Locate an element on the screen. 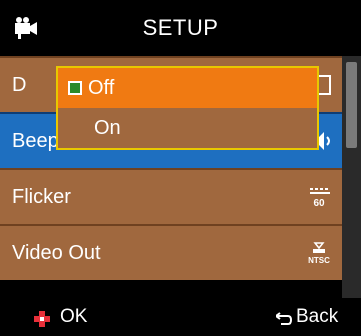 This screenshot has height=336, width=361. menu-item-label: D is located at coordinates (19, 85).